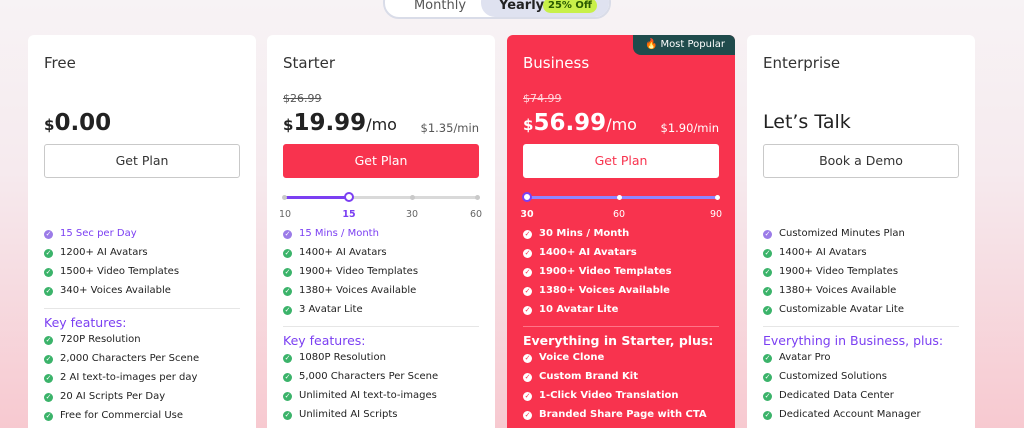 This screenshot has width=1024, height=428. What do you see at coordinates (621, 206) in the screenshot?
I see `minutes-slider: 30 60 90` at bounding box center [621, 206].